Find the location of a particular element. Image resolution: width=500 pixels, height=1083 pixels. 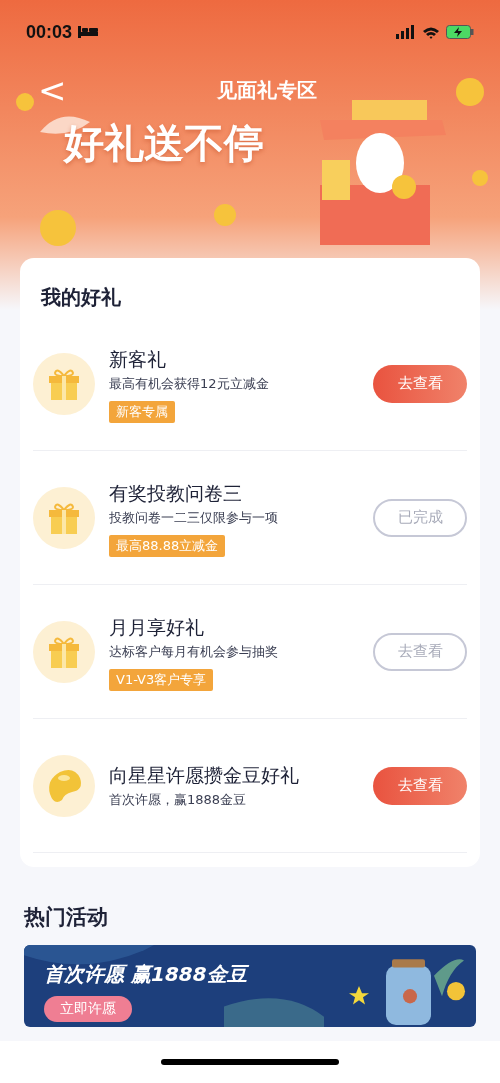

gift-description: 首次许愿，赢1888金豆 is located at coordinates (178, 799).